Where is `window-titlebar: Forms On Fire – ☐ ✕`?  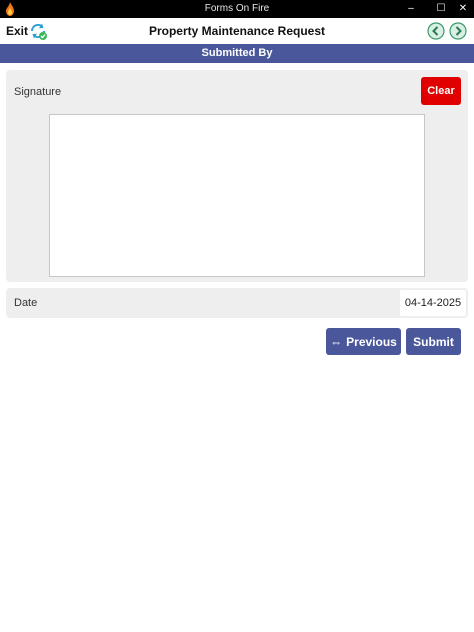
window-titlebar: Forms On Fire – ☐ ✕ is located at coordinates (237, 9).